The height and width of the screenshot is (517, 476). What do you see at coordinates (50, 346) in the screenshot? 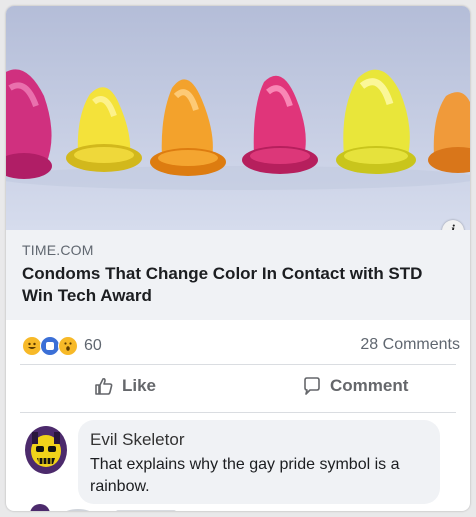
I see `blue-face-react-icon` at bounding box center [50, 346].